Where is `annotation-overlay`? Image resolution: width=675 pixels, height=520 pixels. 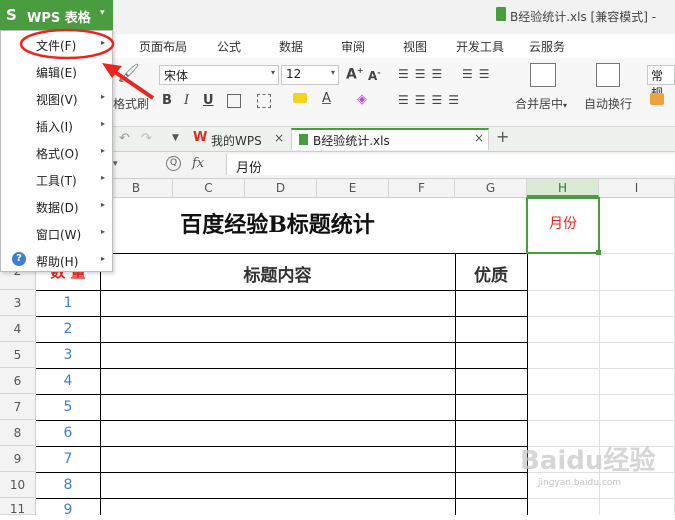
annotation-overlay is located at coordinates (87, 64).